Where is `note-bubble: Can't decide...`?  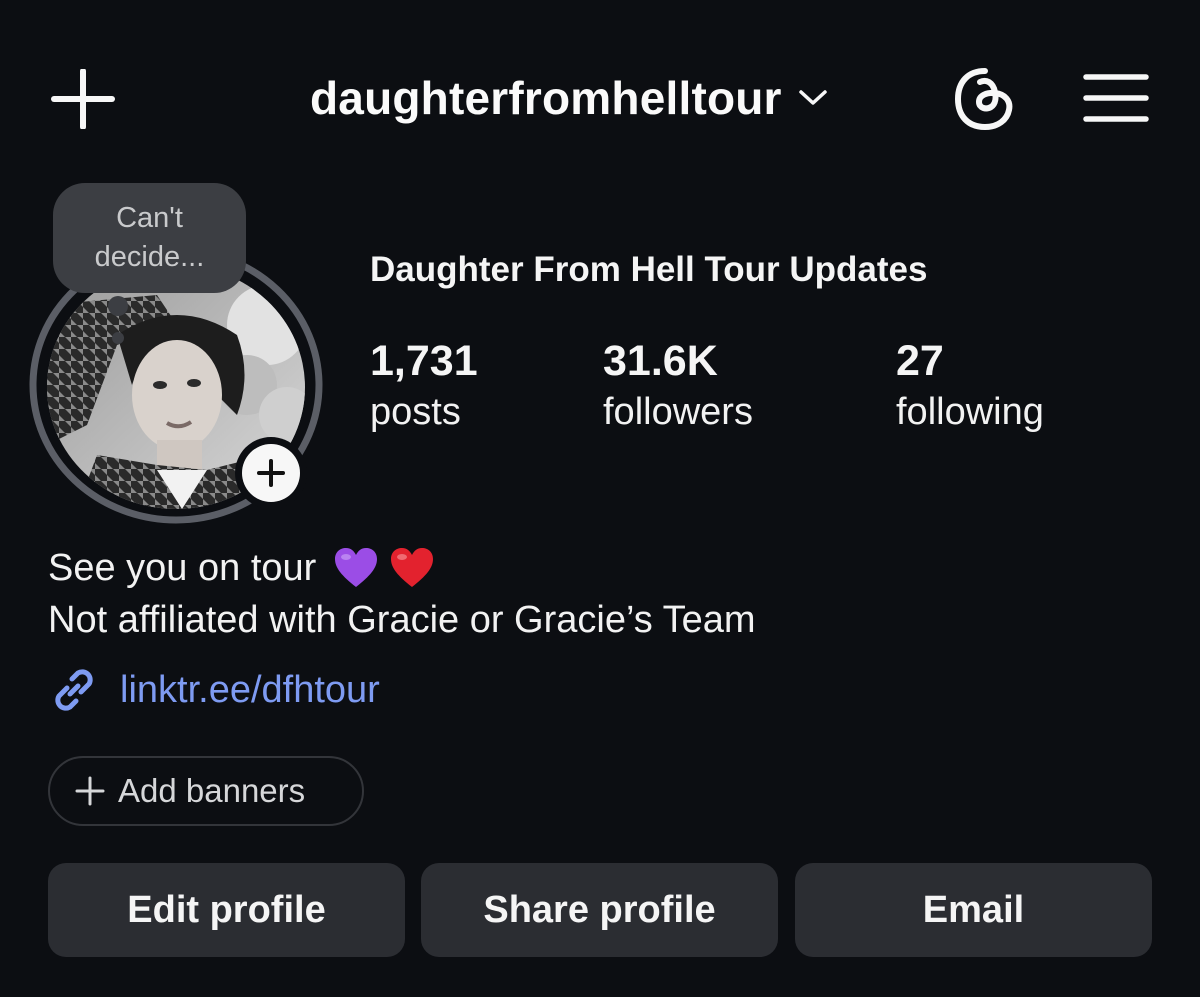
note-bubble: Can't decide... is located at coordinates (149, 238).